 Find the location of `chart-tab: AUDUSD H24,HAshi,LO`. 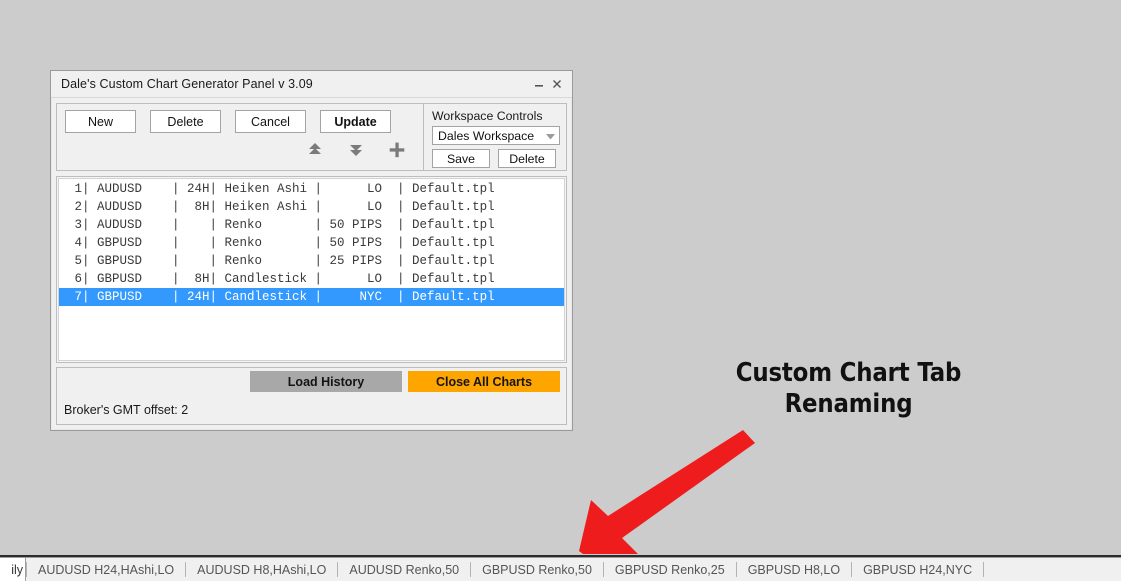

chart-tab: AUDUSD H24,HAshi,LO is located at coordinates (106, 569).